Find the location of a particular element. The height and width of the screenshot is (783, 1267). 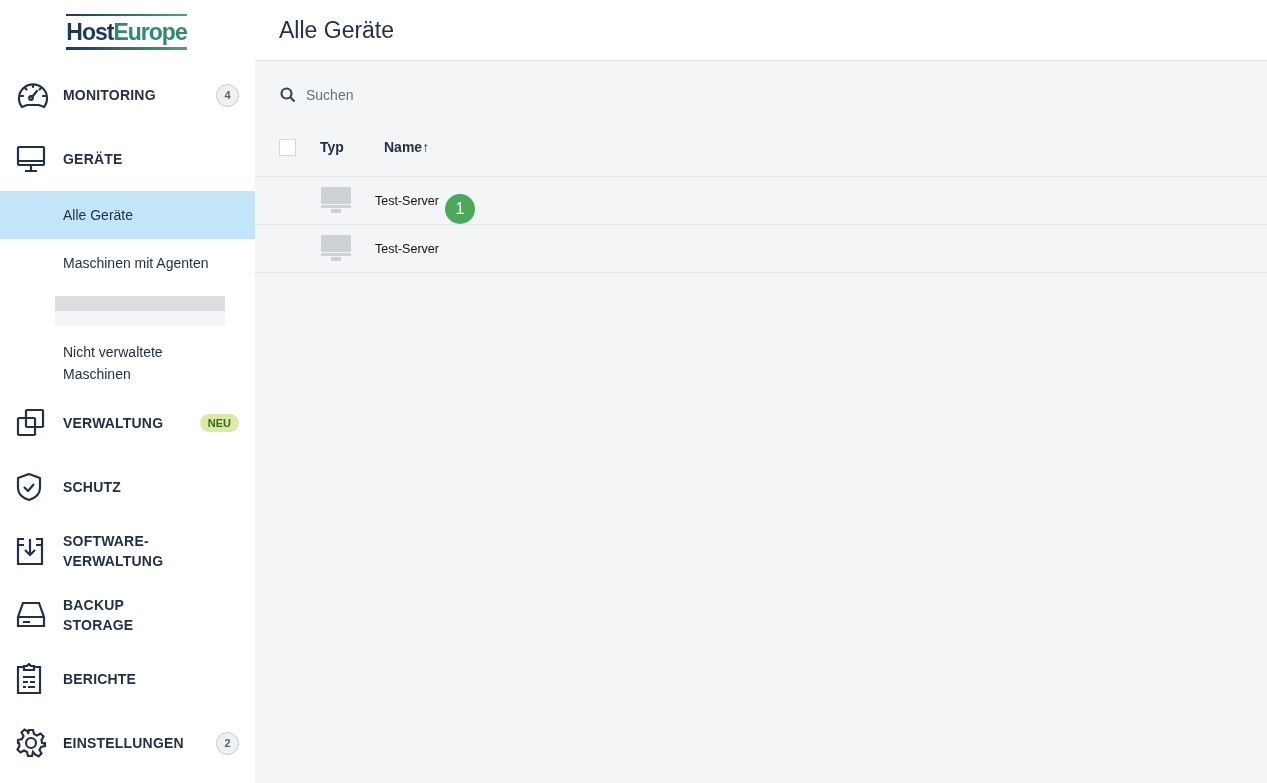

nav-item: SCHUTZ is located at coordinates (127, 487).